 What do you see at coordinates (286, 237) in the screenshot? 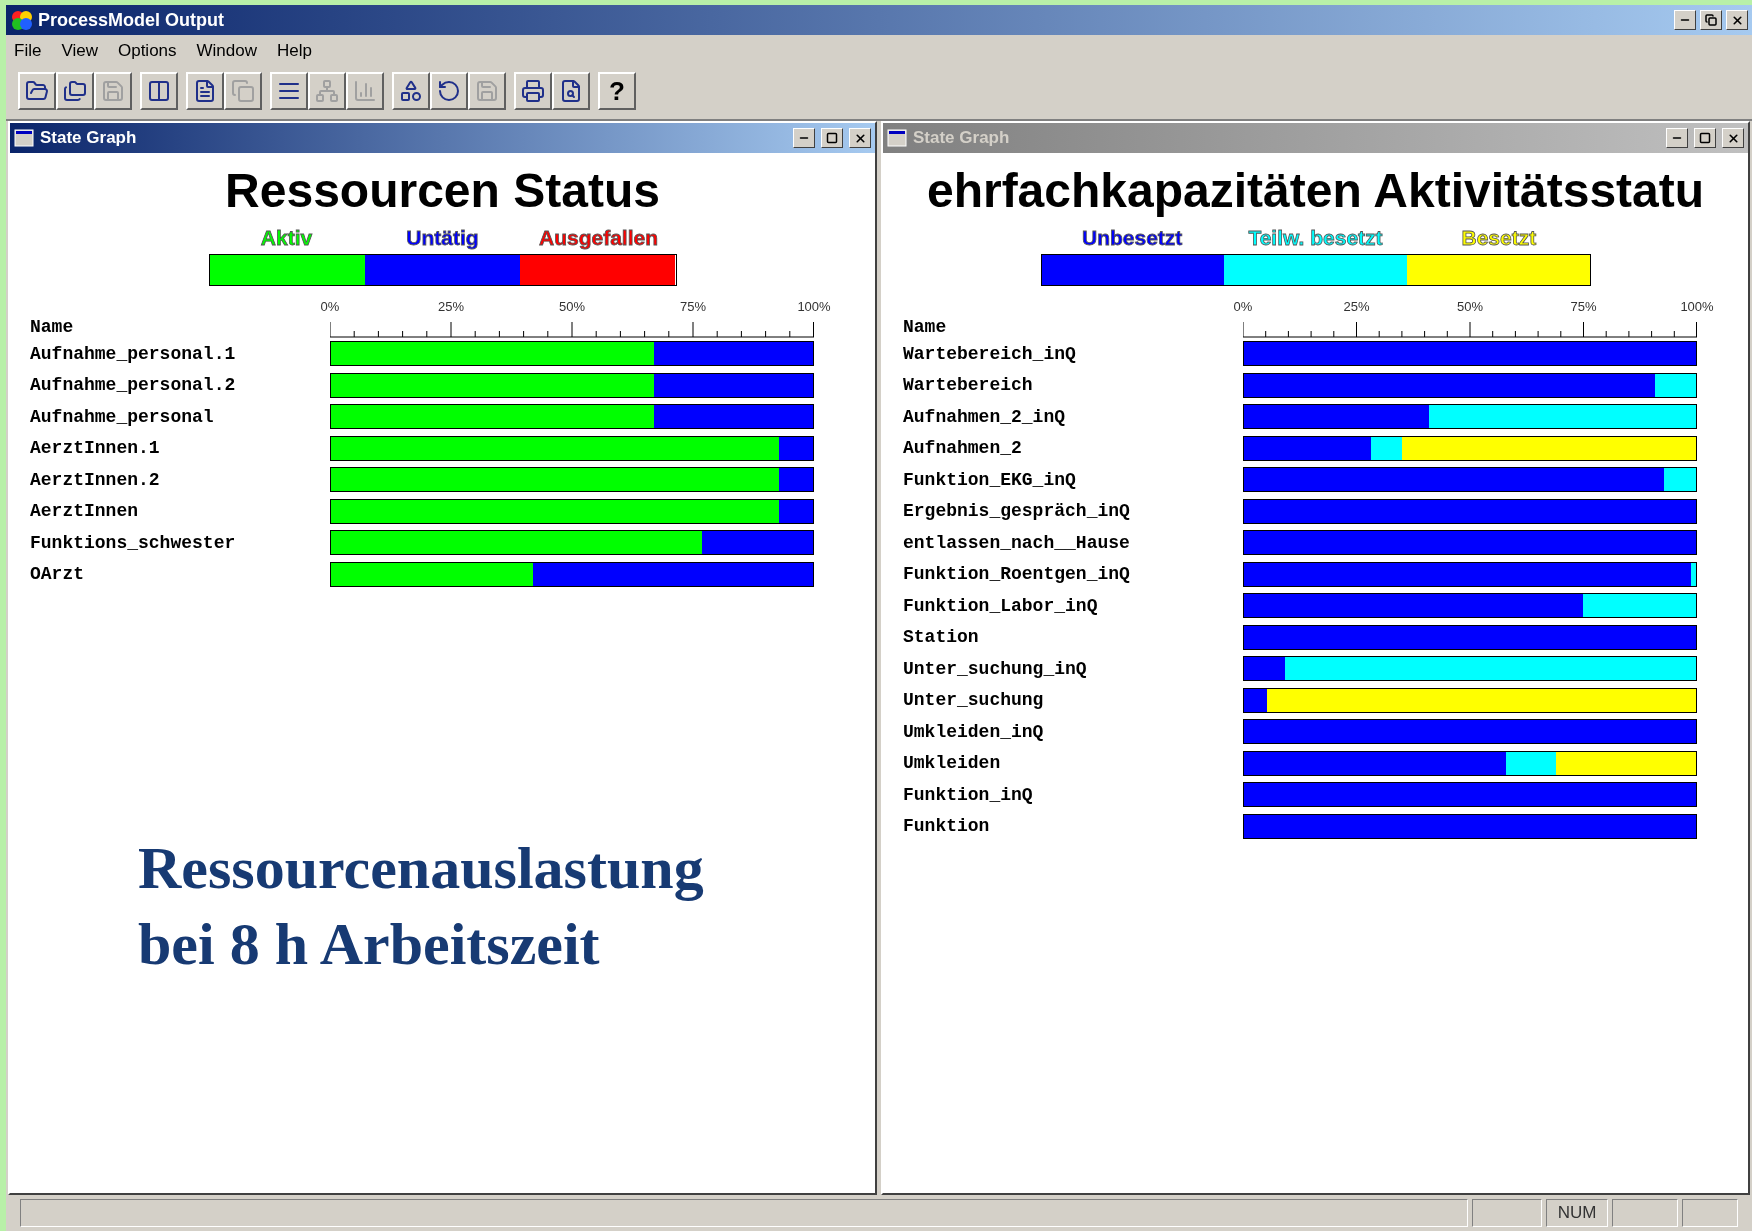
I see `legend-label: Aktiv` at bounding box center [286, 237].